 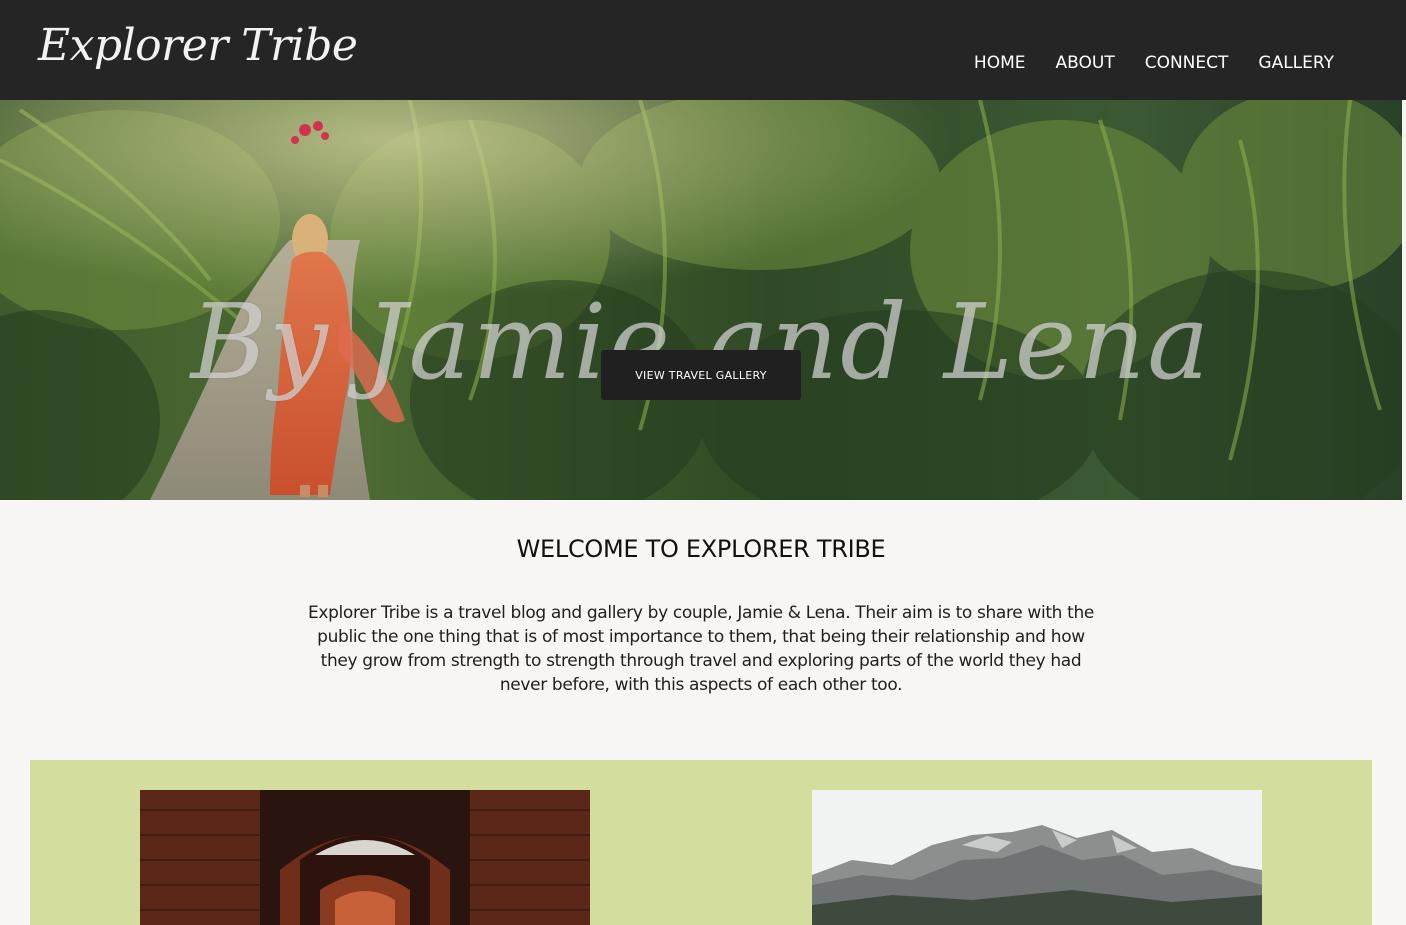 What do you see at coordinates (701, 375) in the screenshot?
I see `view-travel-gallery-button: VIEW TRAVEL GALLERY` at bounding box center [701, 375].